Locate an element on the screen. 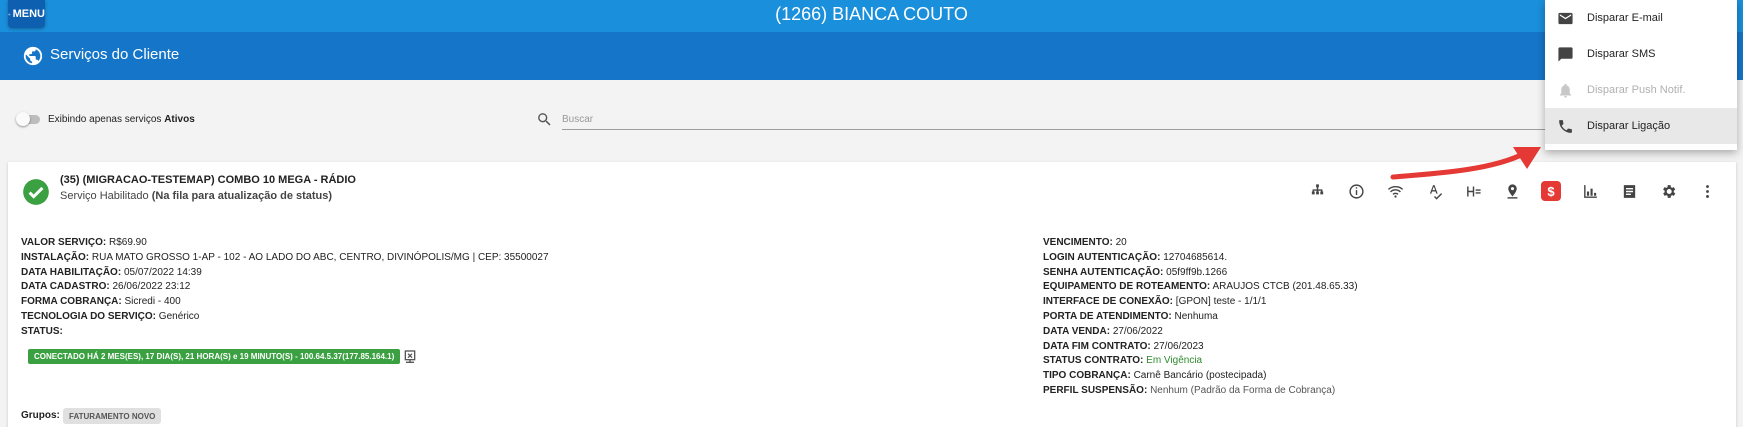 The height and width of the screenshot is (427, 1743). detail-label: VALOR SERVIÇO: is located at coordinates (64, 242).